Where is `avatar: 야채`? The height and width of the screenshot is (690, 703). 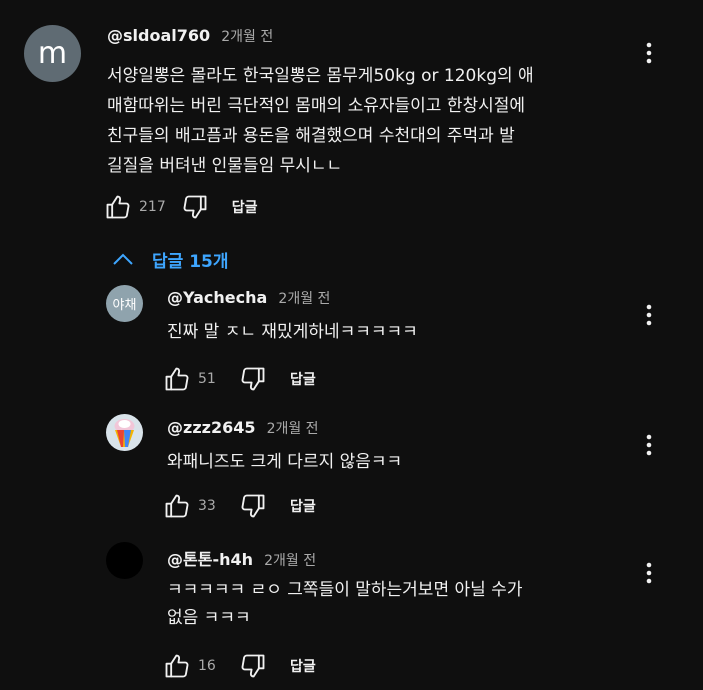 avatar: 야채 is located at coordinates (124, 303).